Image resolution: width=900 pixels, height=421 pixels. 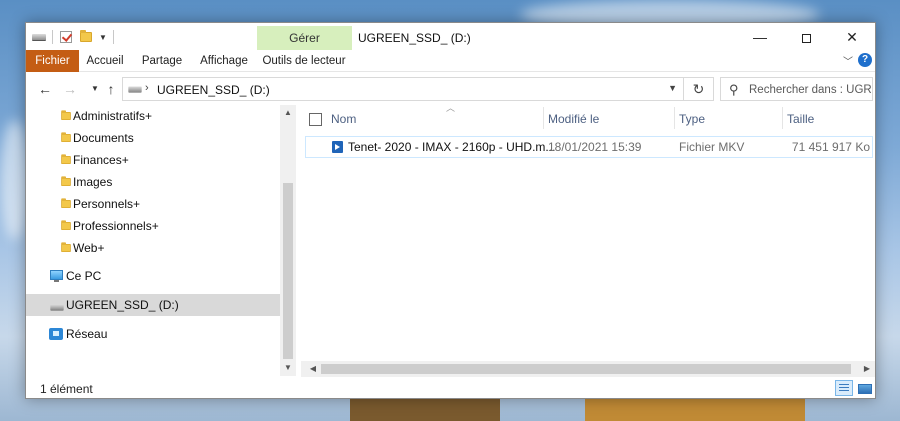 I want to click on tab-home: Accueil, so click(x=105, y=61).